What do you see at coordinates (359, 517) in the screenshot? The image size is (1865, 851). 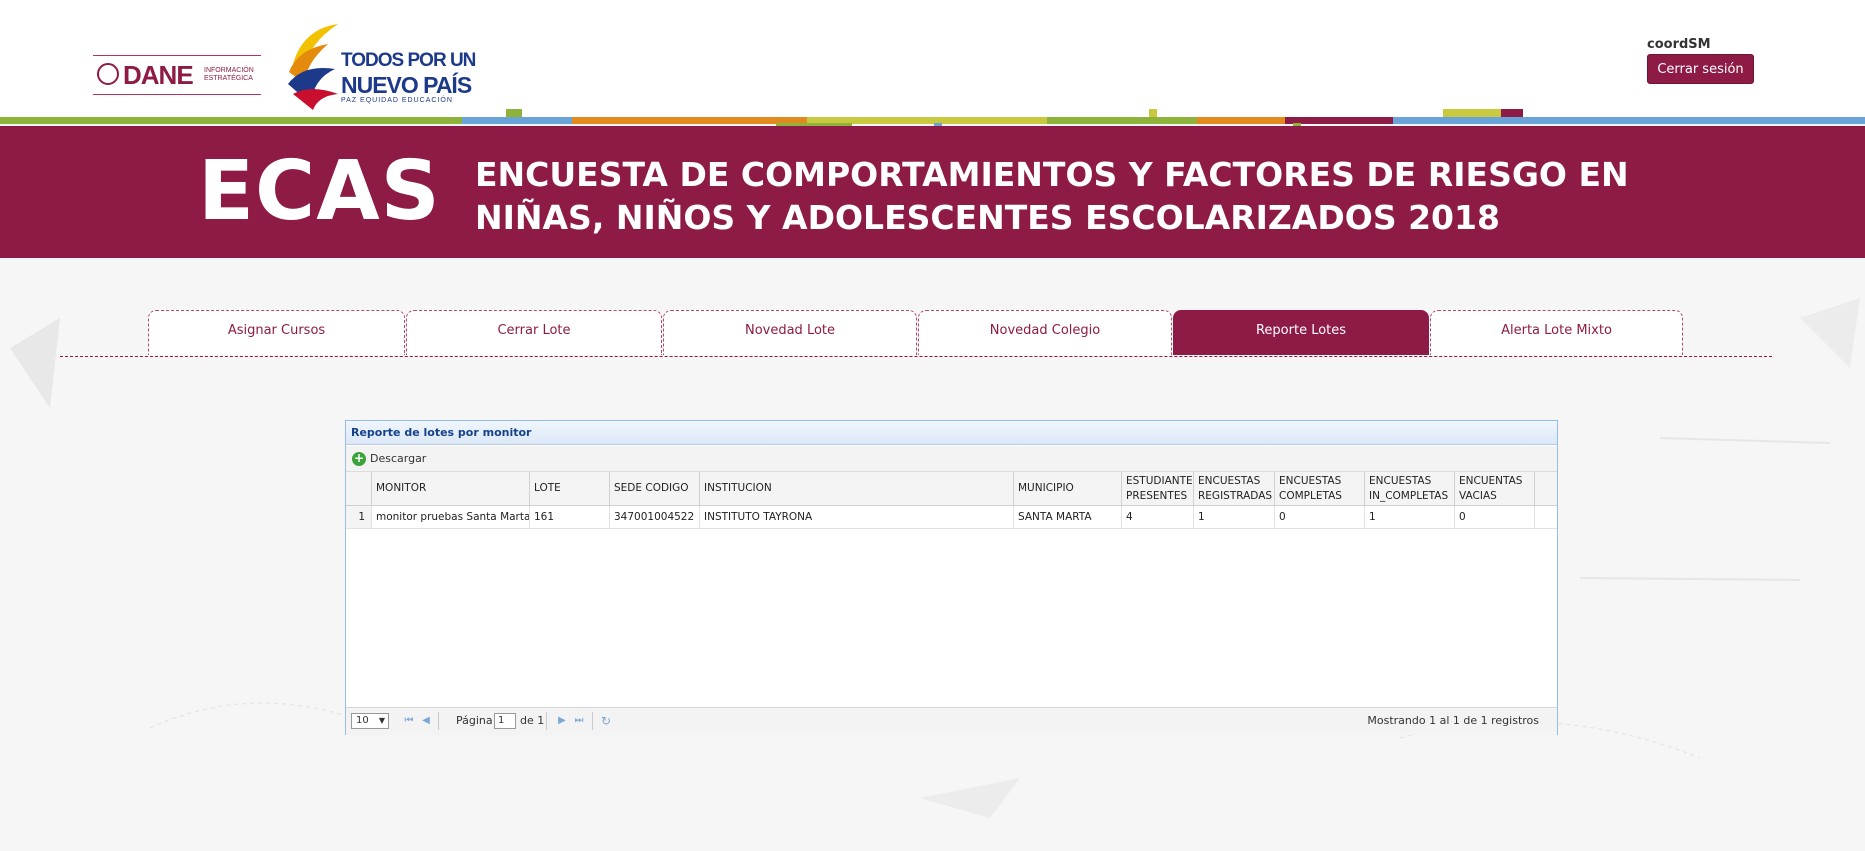 I see `row-number: 1` at bounding box center [359, 517].